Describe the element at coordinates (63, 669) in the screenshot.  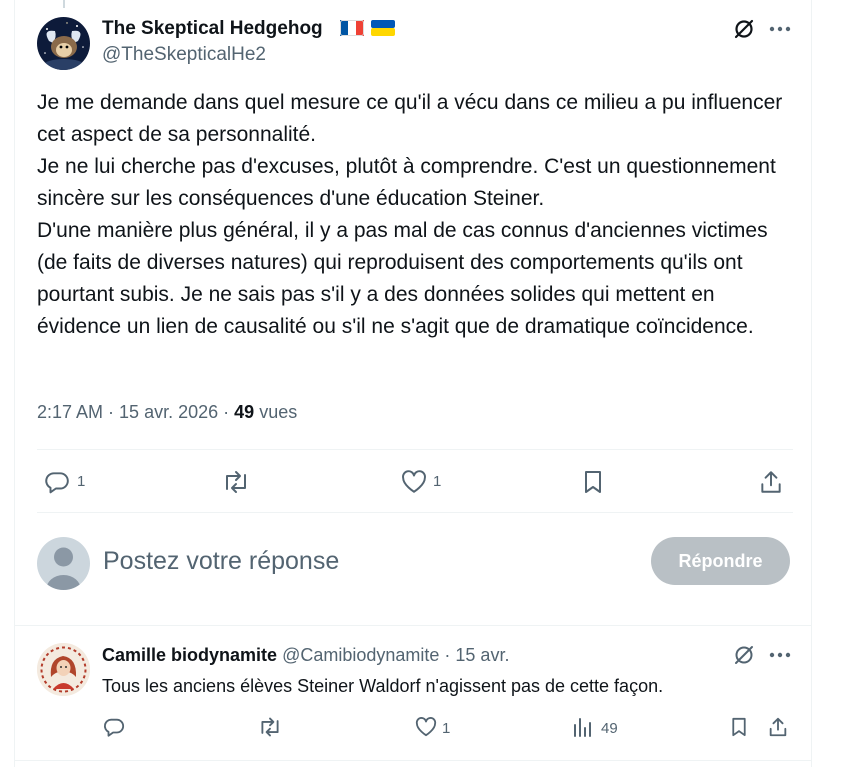
I see `reply-author-avatar` at that location.